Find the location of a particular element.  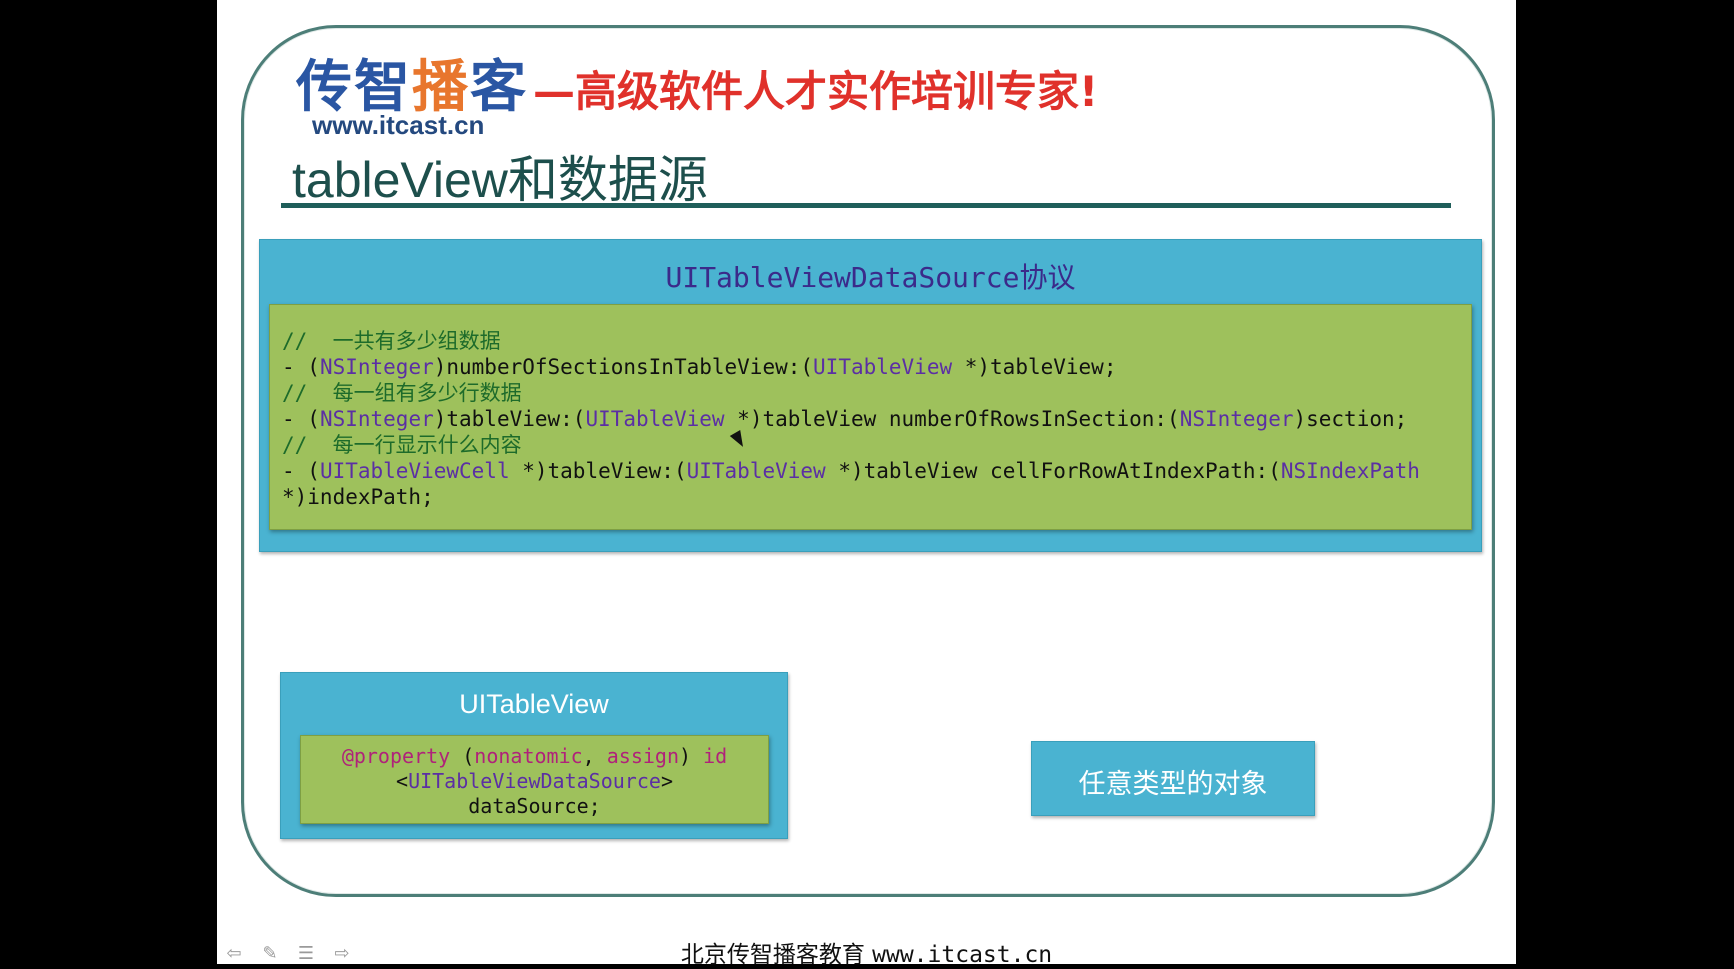

footer-text: 北京传智播客教育 is located at coordinates (772, 955).